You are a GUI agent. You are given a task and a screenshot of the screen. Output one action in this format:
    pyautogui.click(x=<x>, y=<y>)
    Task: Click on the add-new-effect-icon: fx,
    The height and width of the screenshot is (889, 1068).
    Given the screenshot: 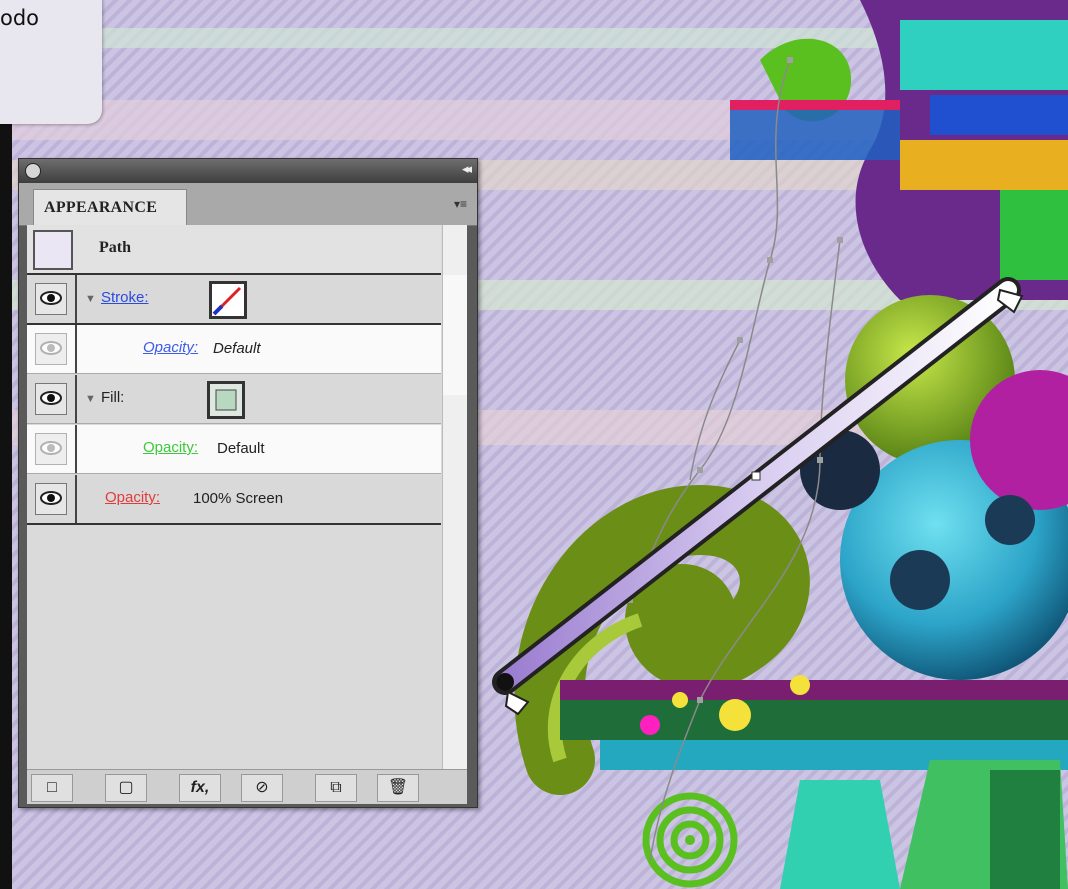 What is the action you would take?
    pyautogui.click(x=200, y=788)
    